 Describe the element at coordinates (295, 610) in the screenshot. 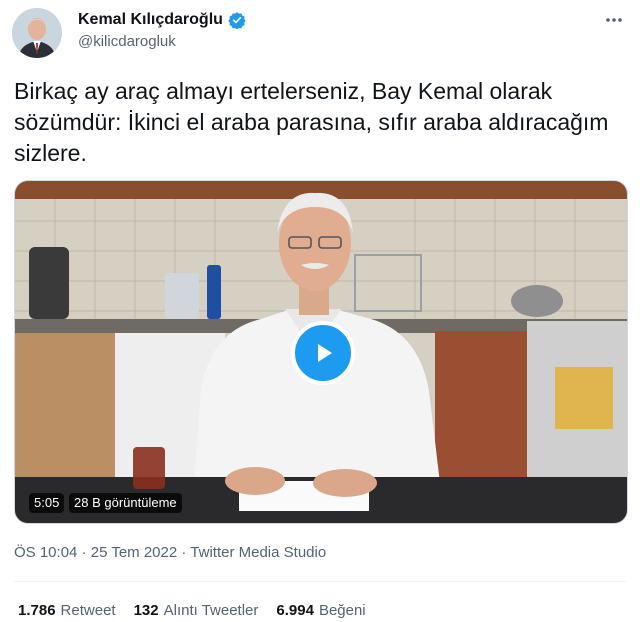

I see `likes-count: 6.994` at that location.